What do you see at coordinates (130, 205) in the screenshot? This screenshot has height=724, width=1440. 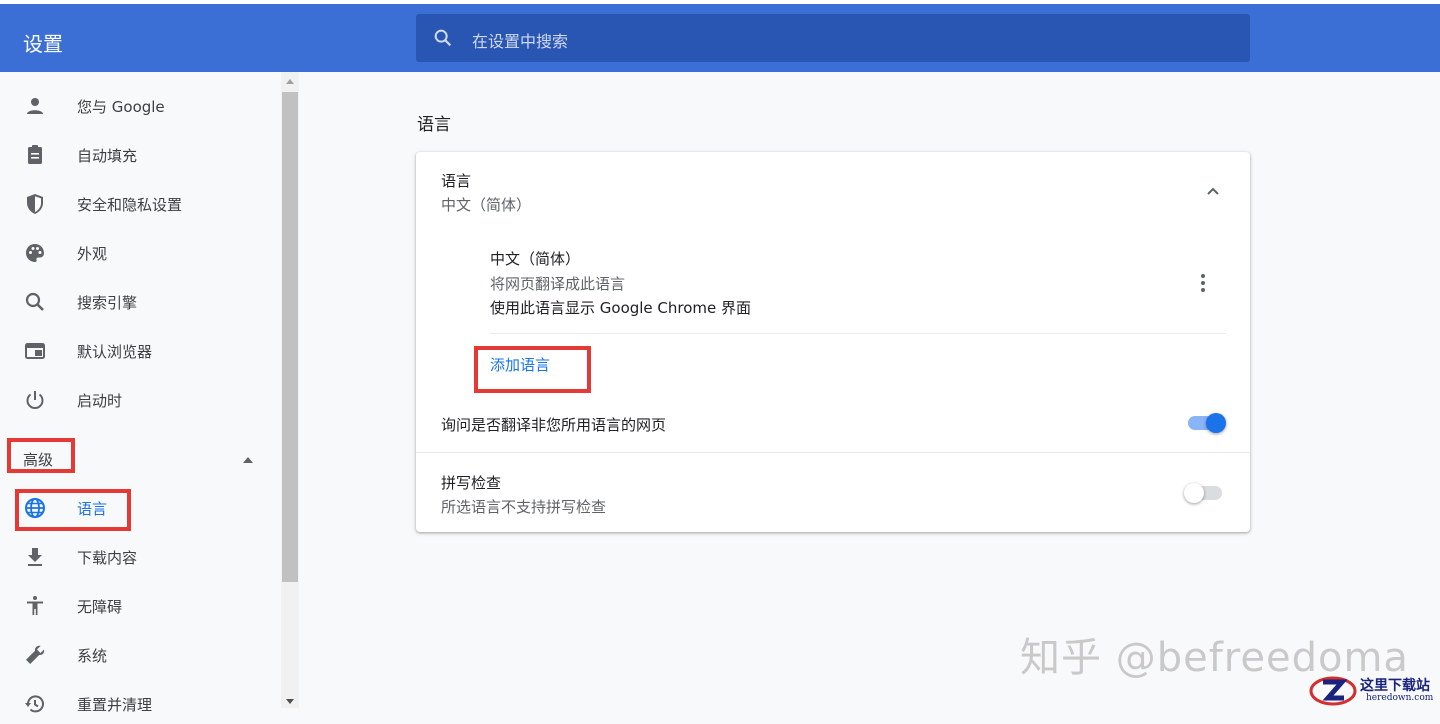 I see `sidebar-item-label: 安全和隐私设置` at bounding box center [130, 205].